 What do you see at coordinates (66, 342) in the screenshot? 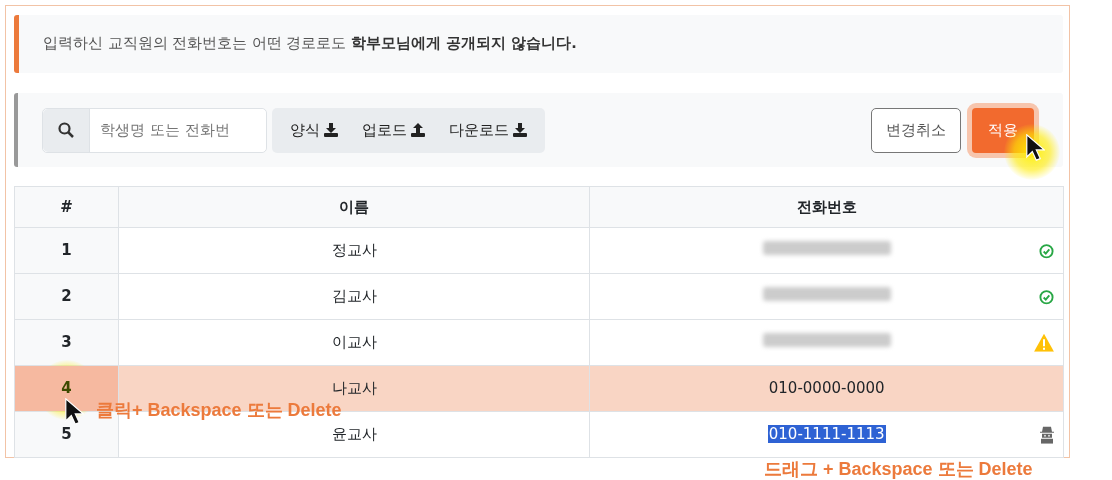
I see `row-number: 3` at bounding box center [66, 342].